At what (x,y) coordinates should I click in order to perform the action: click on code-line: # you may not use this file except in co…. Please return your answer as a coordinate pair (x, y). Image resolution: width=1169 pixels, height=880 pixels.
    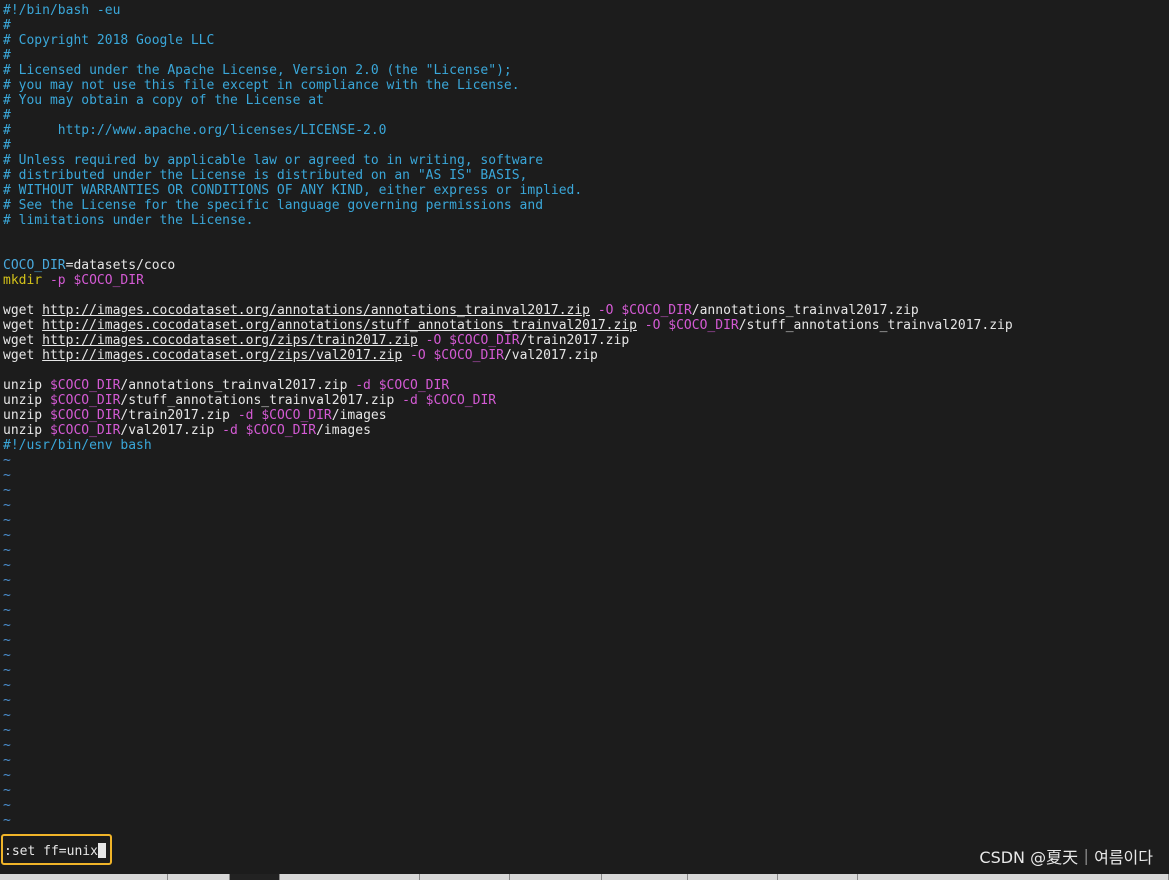
    Looking at the image, I should click on (583, 85).